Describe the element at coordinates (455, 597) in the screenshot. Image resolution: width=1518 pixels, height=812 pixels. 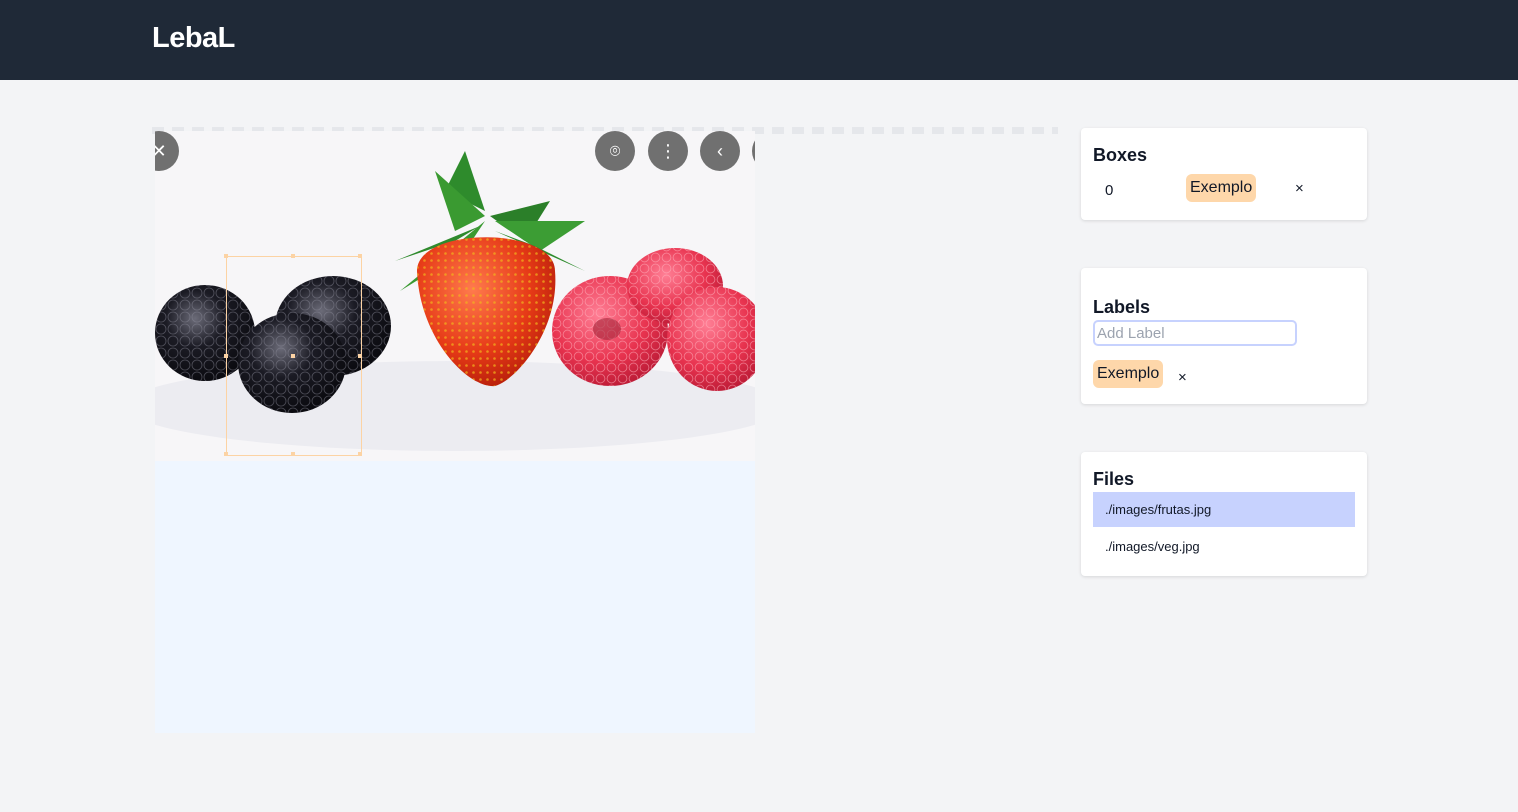
I see `canvas-empty-area` at that location.